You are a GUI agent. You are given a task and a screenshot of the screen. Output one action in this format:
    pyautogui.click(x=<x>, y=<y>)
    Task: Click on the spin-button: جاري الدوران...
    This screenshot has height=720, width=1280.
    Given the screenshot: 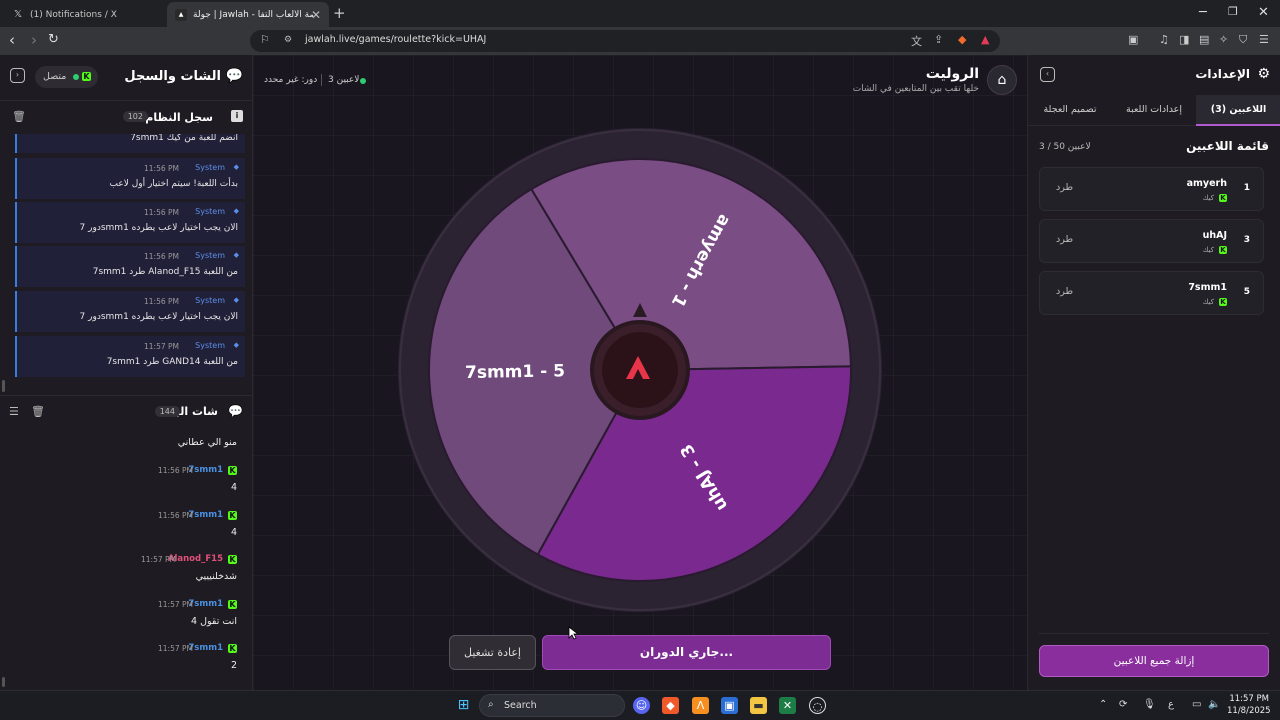 What is the action you would take?
    pyautogui.click(x=686, y=652)
    